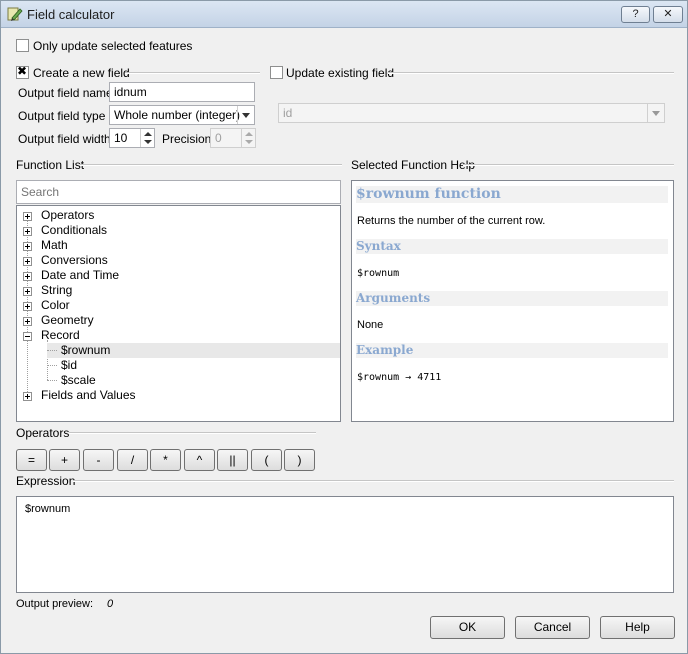 The image size is (688, 654). What do you see at coordinates (178, 192) in the screenshot?
I see `search-input` at bounding box center [178, 192].